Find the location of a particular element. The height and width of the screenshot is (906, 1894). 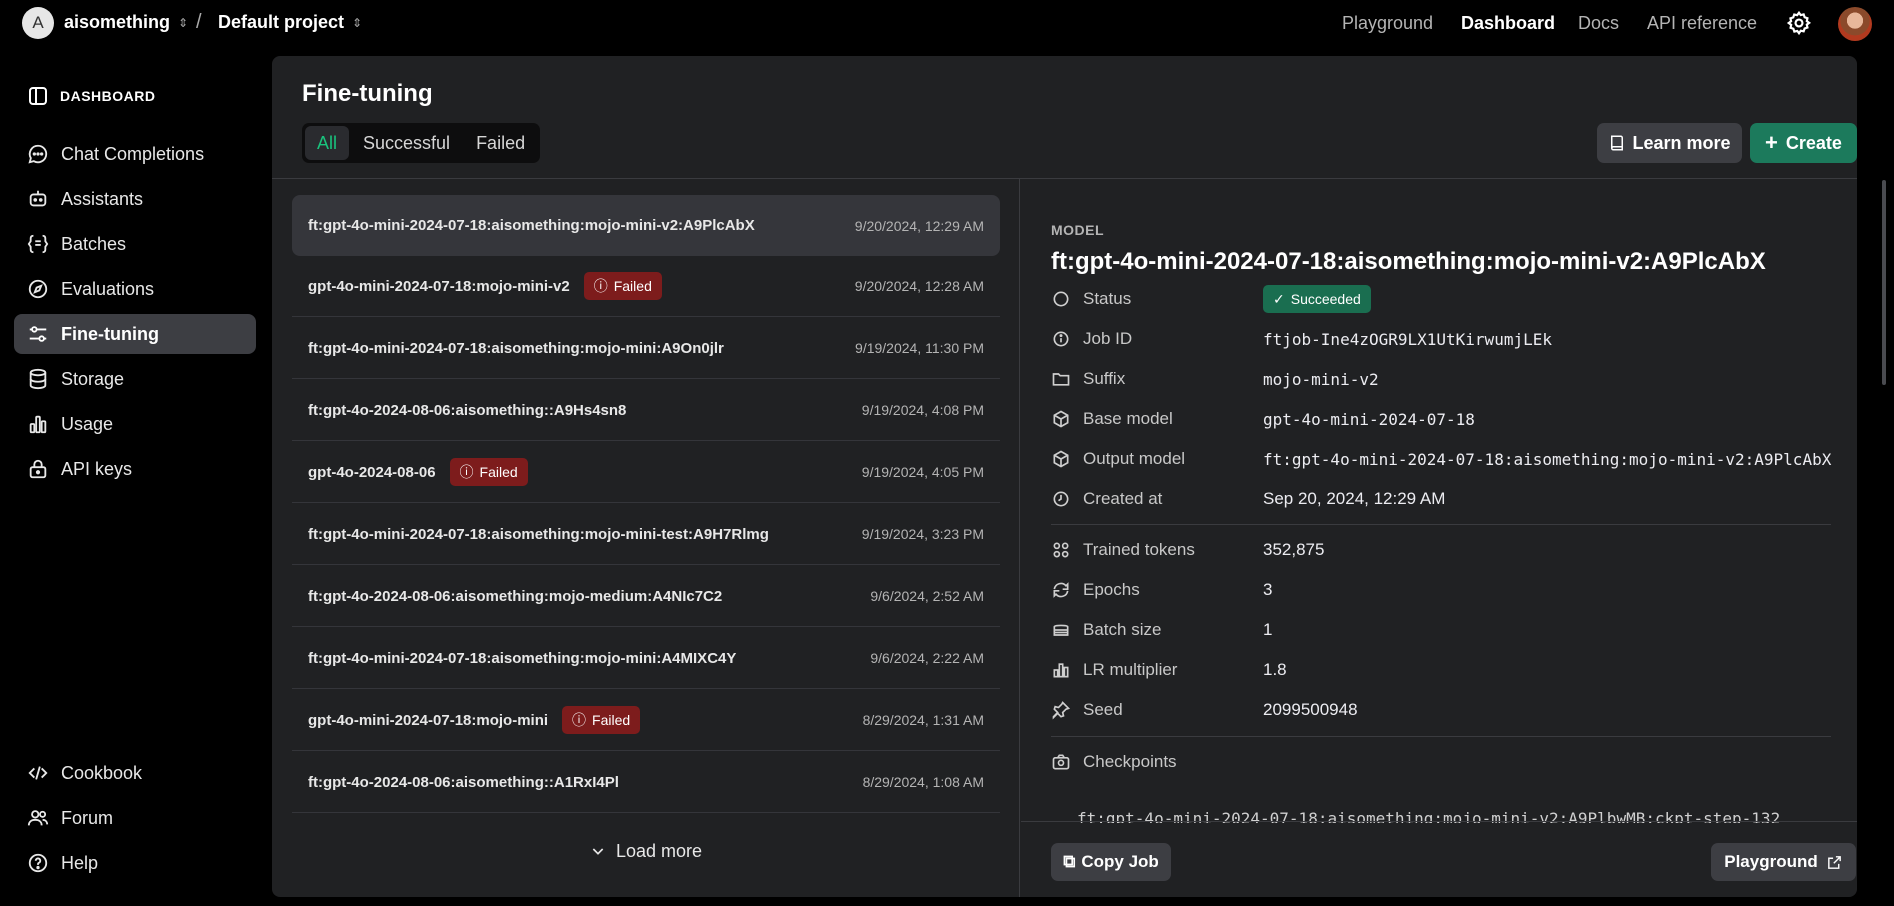

scrollbar is located at coordinates (1884, 282).